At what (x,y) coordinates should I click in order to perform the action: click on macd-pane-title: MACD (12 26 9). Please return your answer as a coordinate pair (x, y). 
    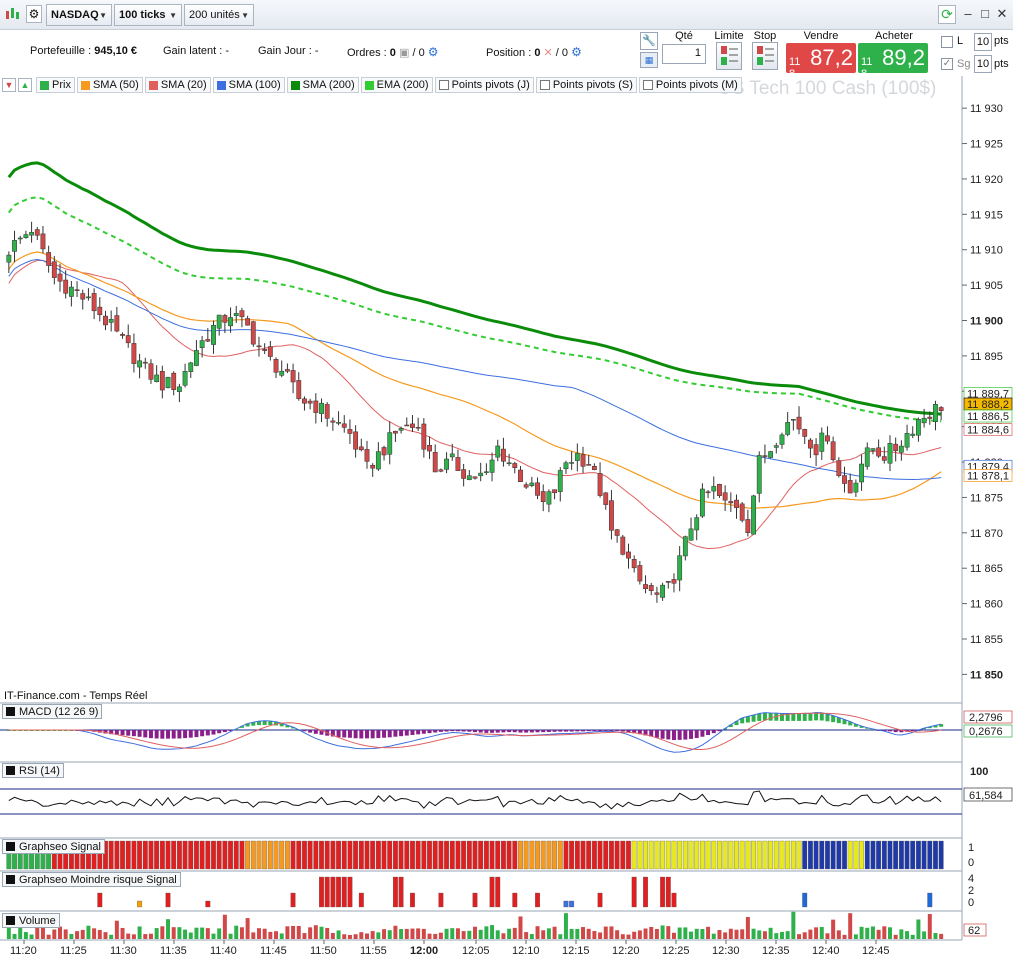
    Looking at the image, I should click on (52, 711).